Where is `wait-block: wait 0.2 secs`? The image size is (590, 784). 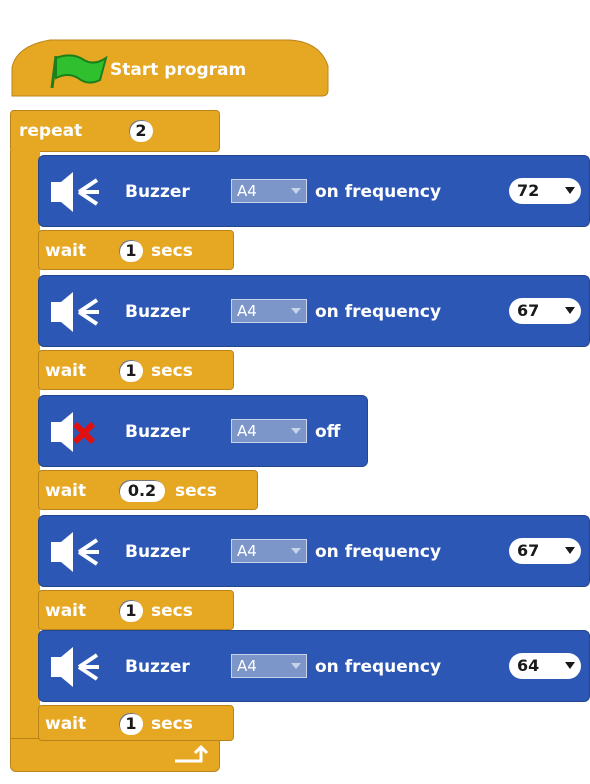 wait-block: wait 0.2 secs is located at coordinates (148, 490).